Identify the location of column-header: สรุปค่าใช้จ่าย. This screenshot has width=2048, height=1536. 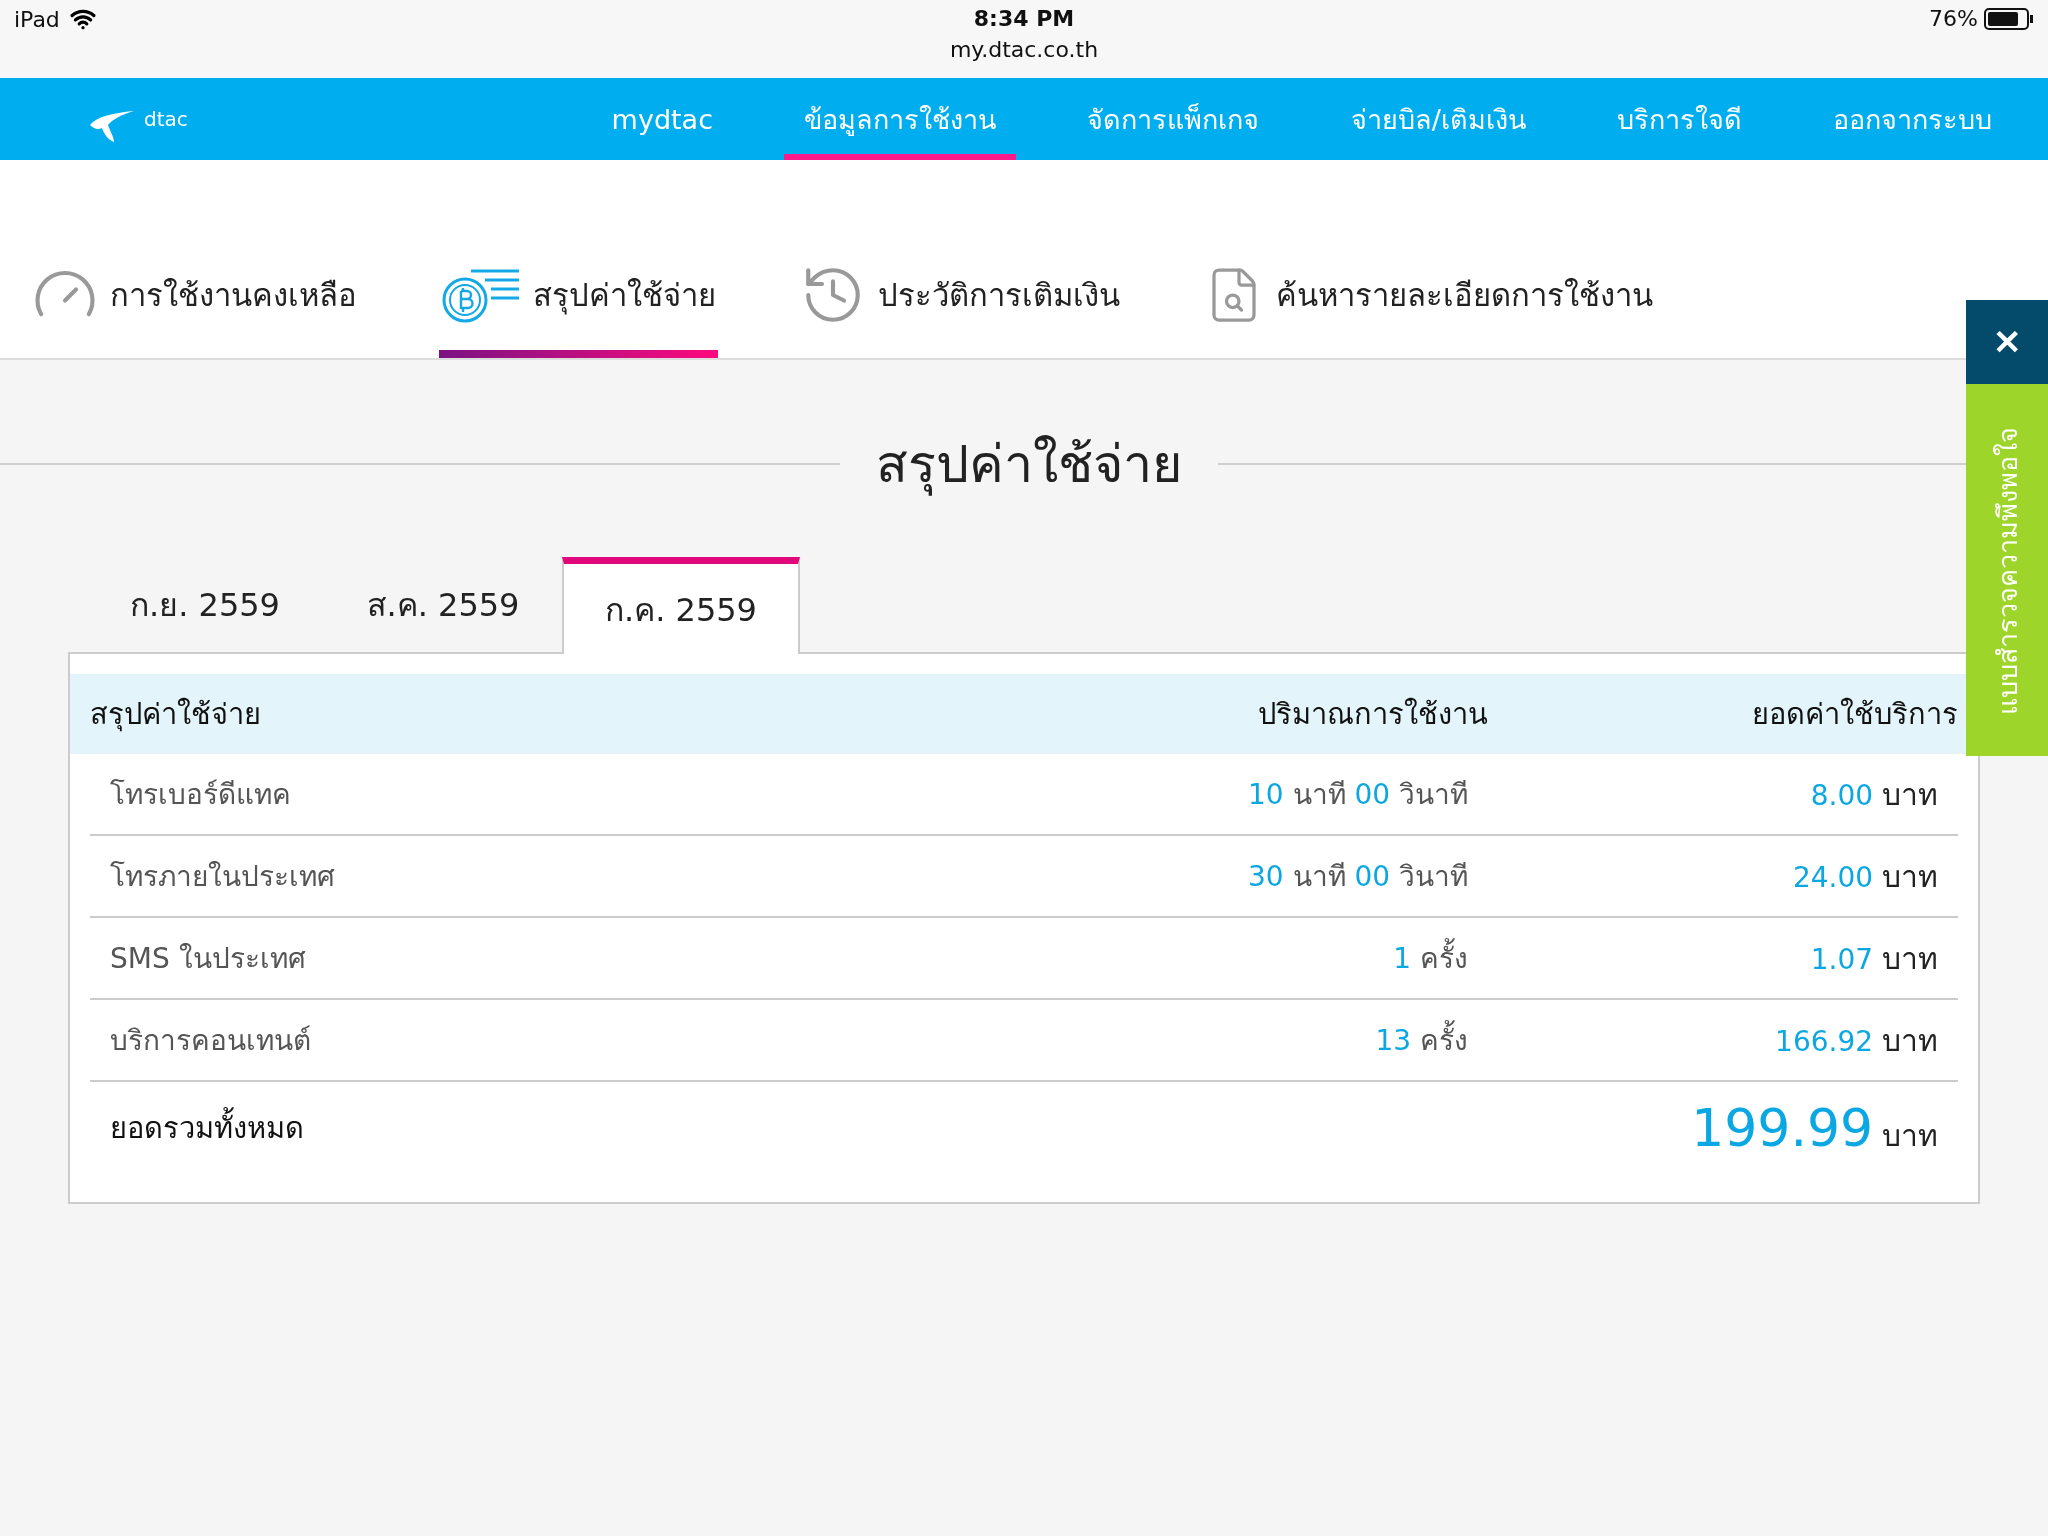
(176, 715).